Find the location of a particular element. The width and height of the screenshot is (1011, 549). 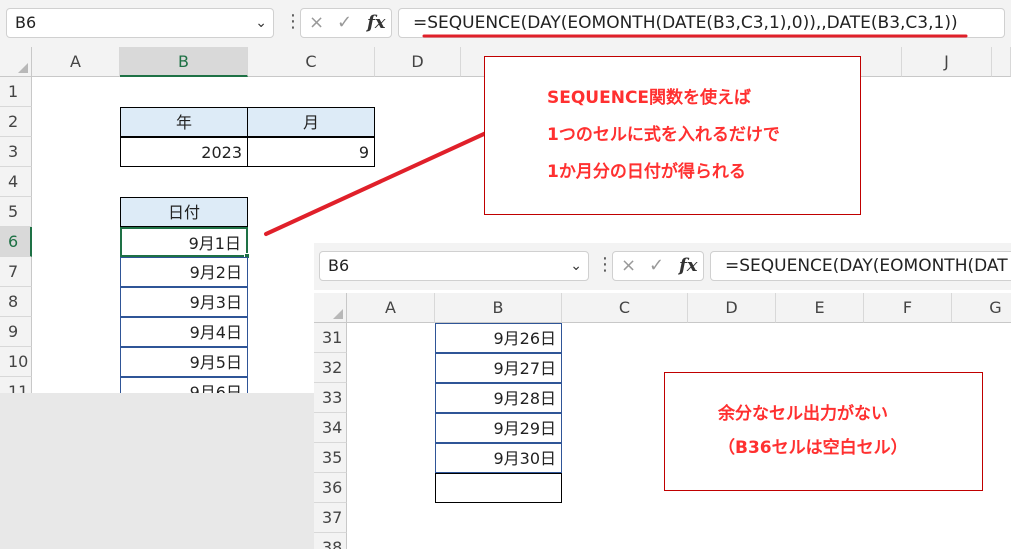

date-cell: 9月27日 is located at coordinates (498, 368).